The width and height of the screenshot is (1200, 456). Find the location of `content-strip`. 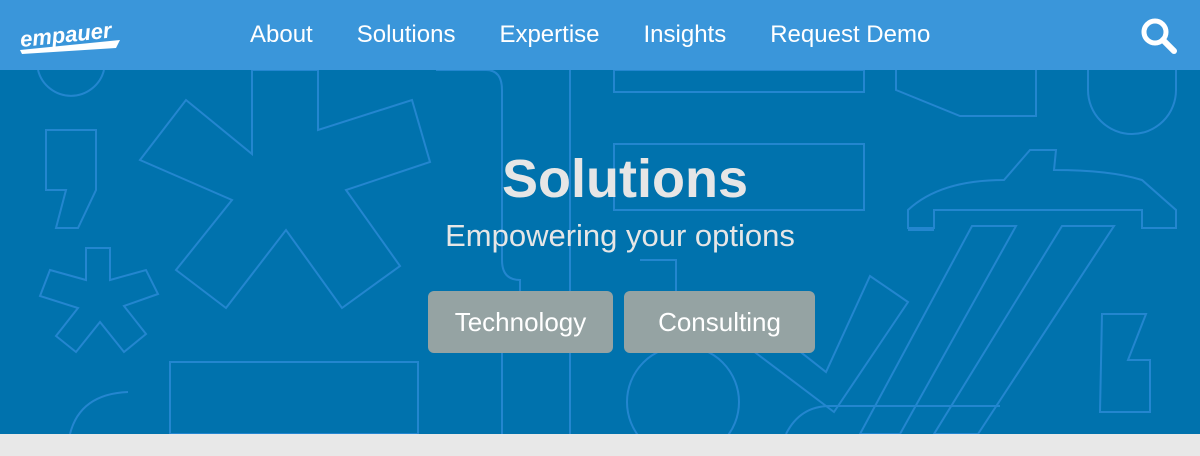

content-strip is located at coordinates (600, 445).